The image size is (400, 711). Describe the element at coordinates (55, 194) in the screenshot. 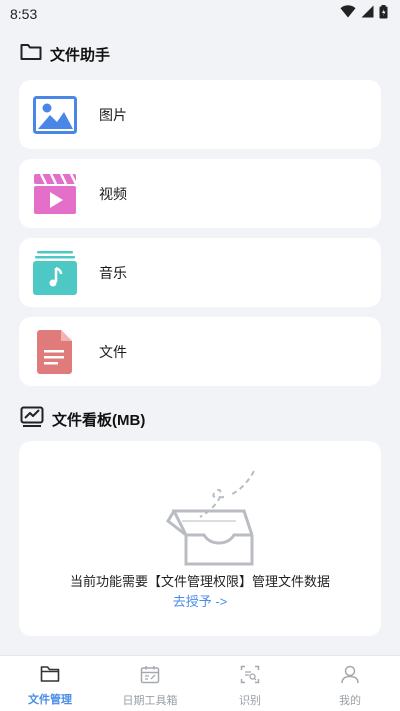

I see `video-icon` at that location.